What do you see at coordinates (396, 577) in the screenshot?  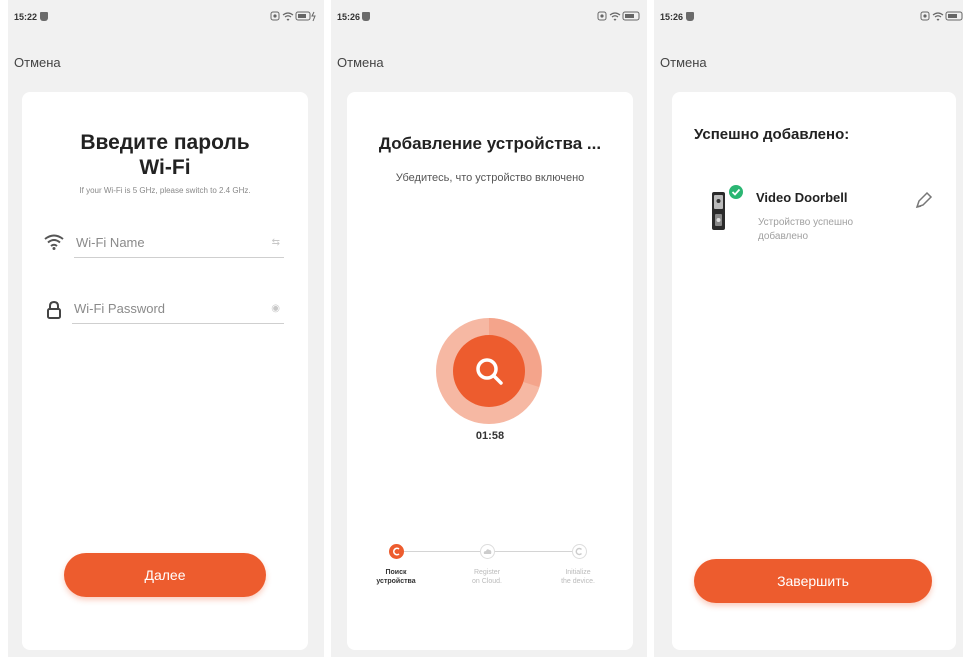 I see `step-1-label: Поиск устройства` at bounding box center [396, 577].